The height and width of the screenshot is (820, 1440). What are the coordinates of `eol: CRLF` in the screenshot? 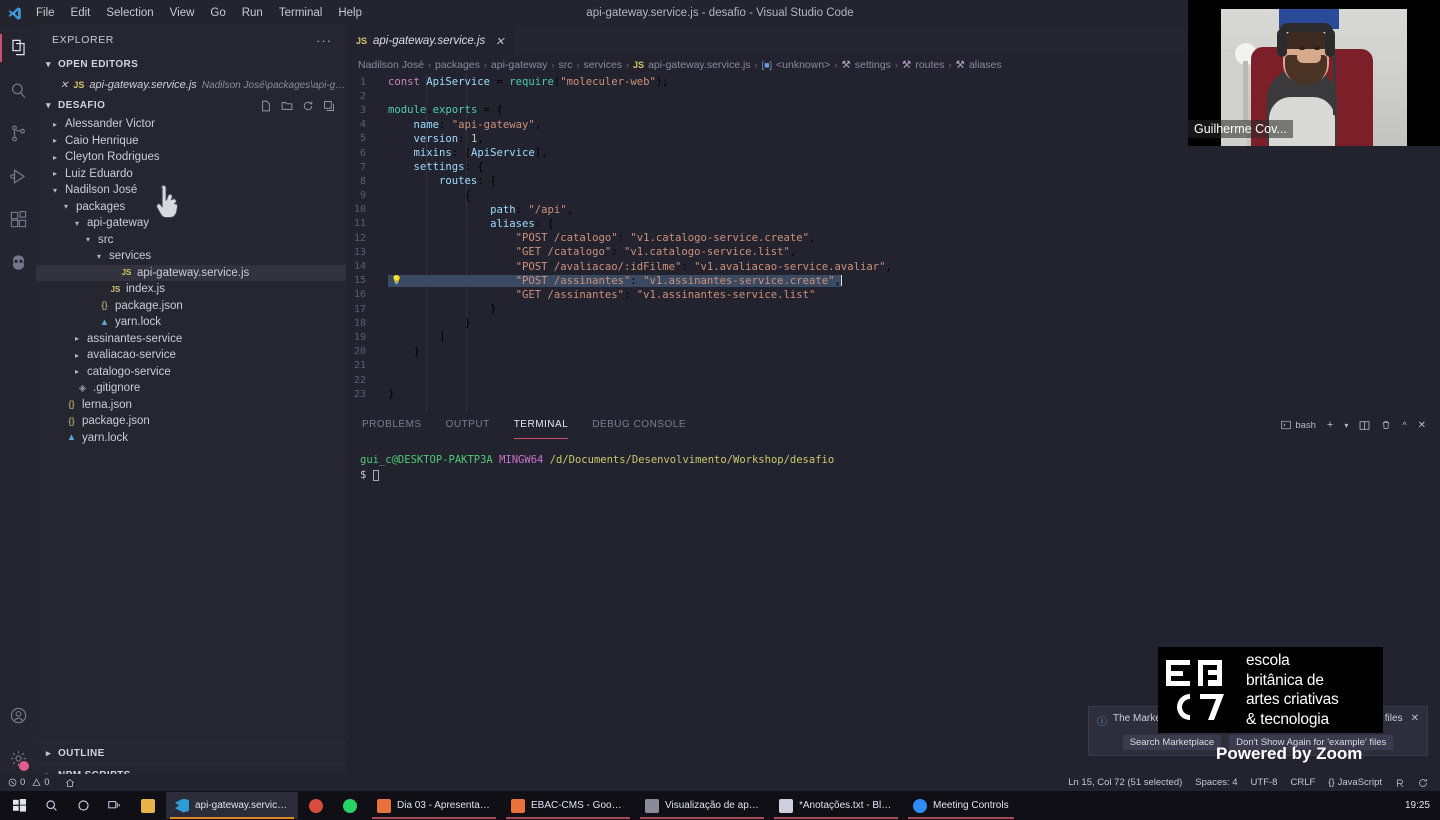 It's located at (1302, 782).